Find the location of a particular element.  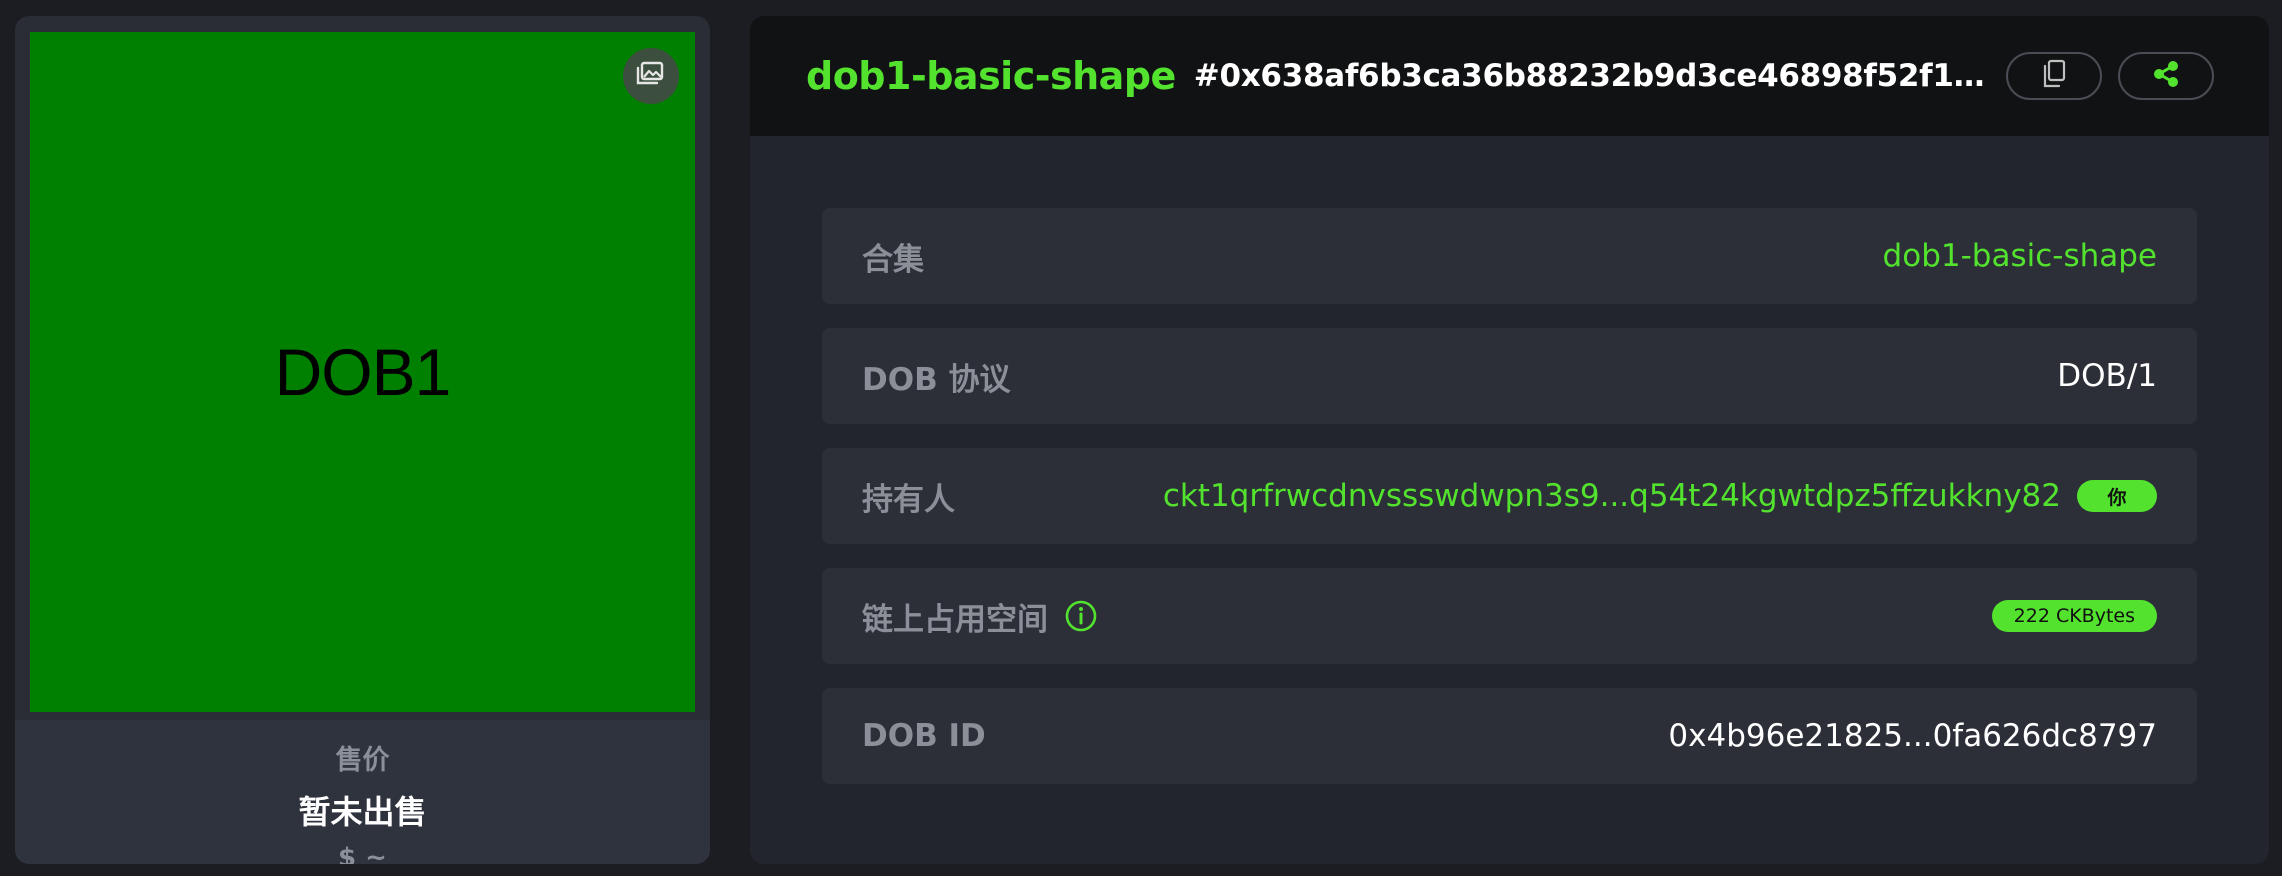

price-section: 售价 暂未出售 $ ~ is located at coordinates (362, 792).